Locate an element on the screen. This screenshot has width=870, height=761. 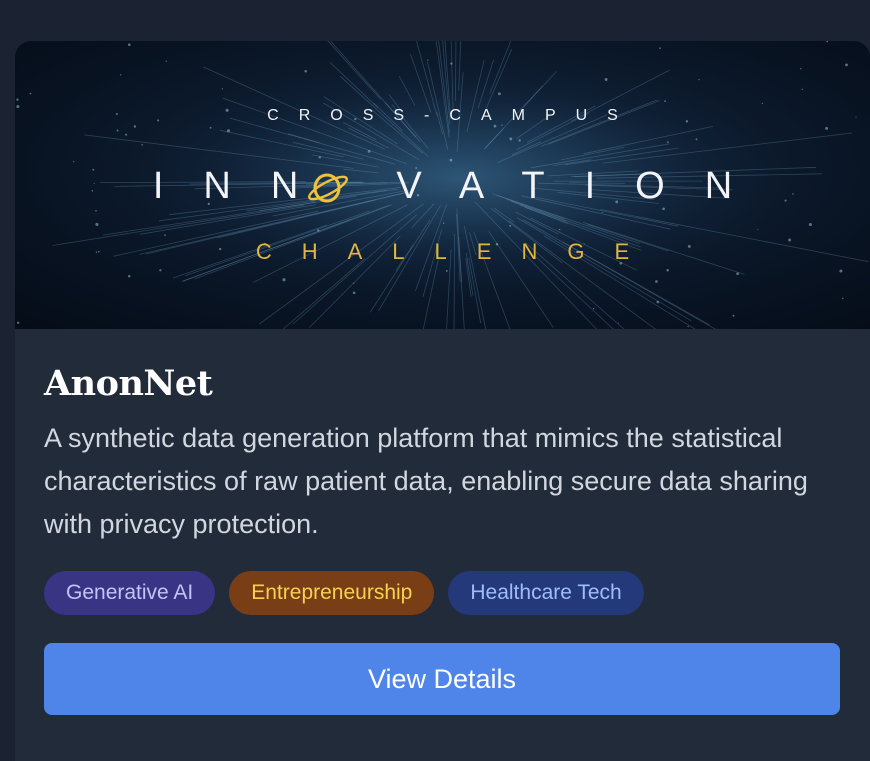
project-title: AnonNet is located at coordinates (128, 383).